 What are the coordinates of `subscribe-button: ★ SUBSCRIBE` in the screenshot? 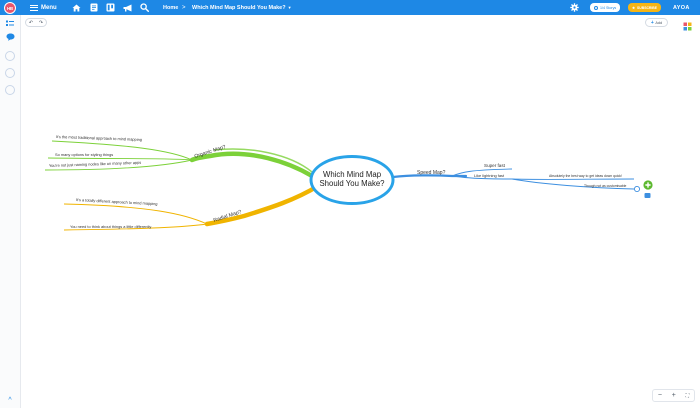 It's located at (645, 7).